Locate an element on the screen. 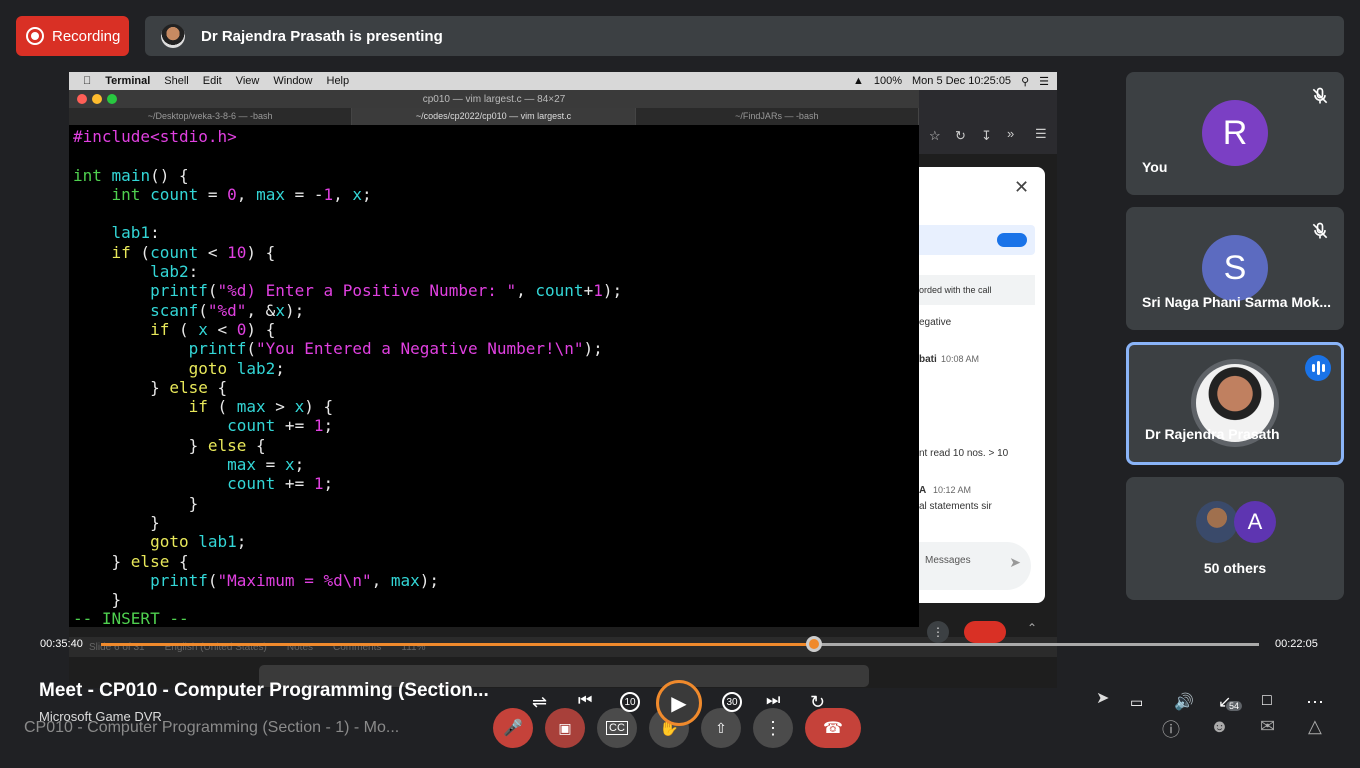  camera-off-button: ▣ is located at coordinates (565, 728).